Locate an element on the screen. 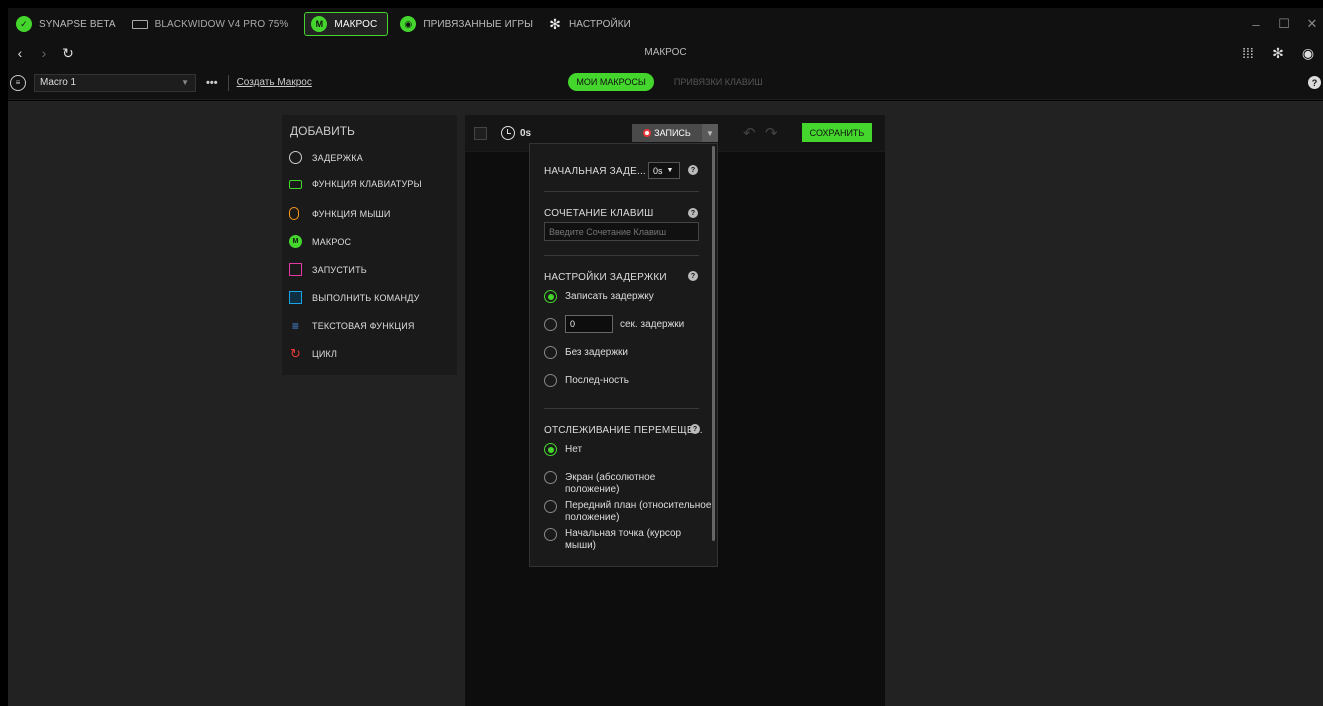 This screenshot has width=1323, height=706. radio-tracking-foreground is located at coordinates (550, 506).